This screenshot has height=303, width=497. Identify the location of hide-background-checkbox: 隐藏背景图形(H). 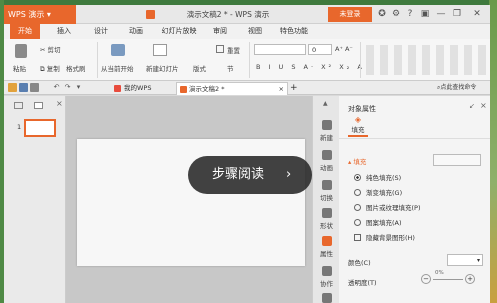
(384, 237).